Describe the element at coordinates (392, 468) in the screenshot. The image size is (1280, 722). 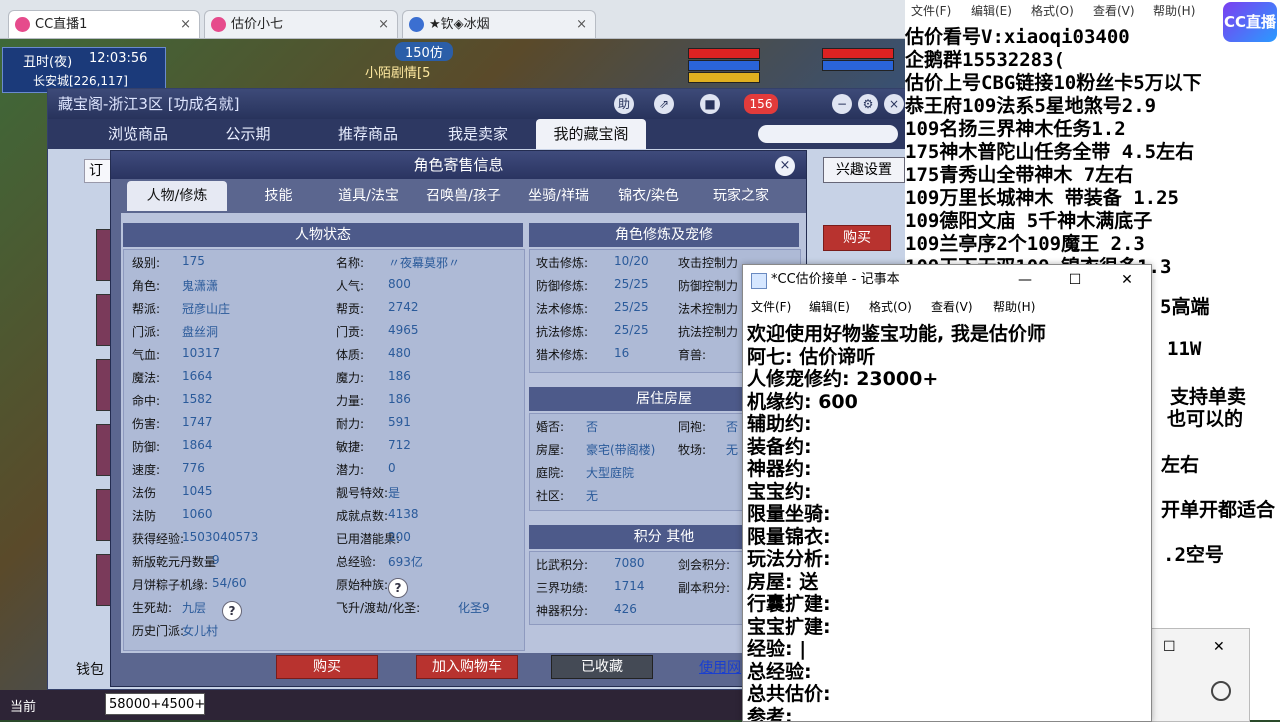
I see `stat-value: 0` at that location.